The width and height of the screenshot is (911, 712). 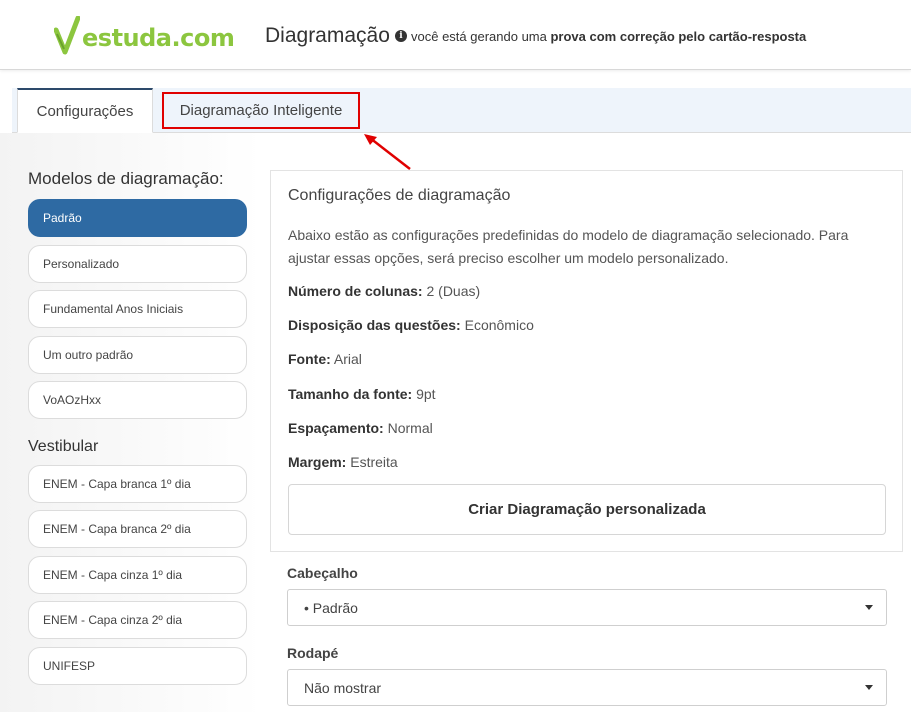 What do you see at coordinates (137, 400) in the screenshot?
I see `model-item-voaozhxx: VoAOzHxx` at bounding box center [137, 400].